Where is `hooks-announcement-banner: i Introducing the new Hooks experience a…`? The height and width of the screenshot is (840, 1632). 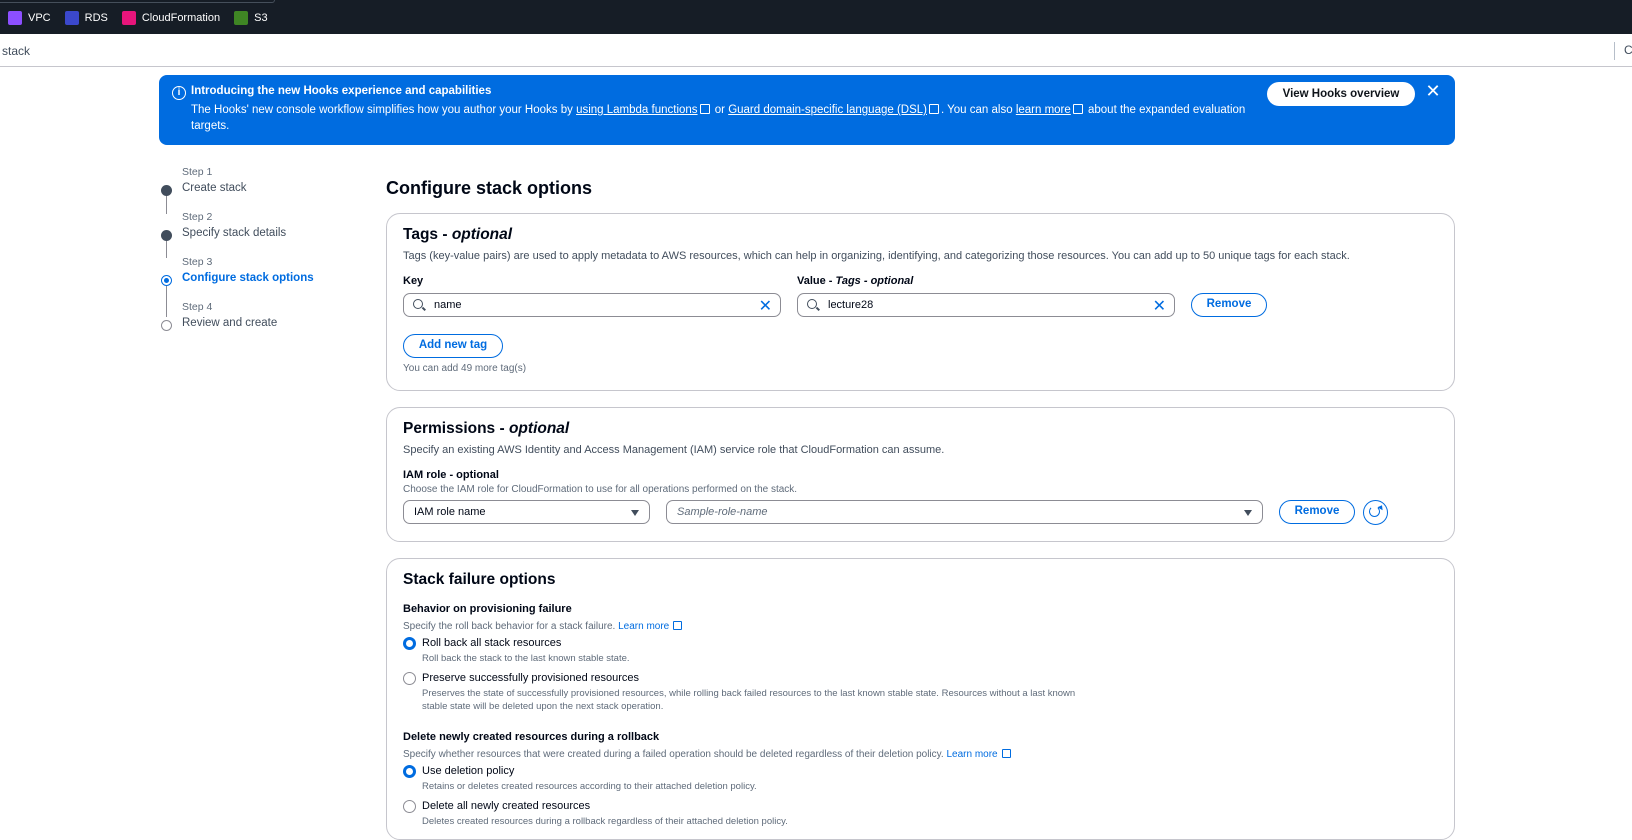 hooks-announcement-banner: i Introducing the new Hooks experience a… is located at coordinates (807, 110).